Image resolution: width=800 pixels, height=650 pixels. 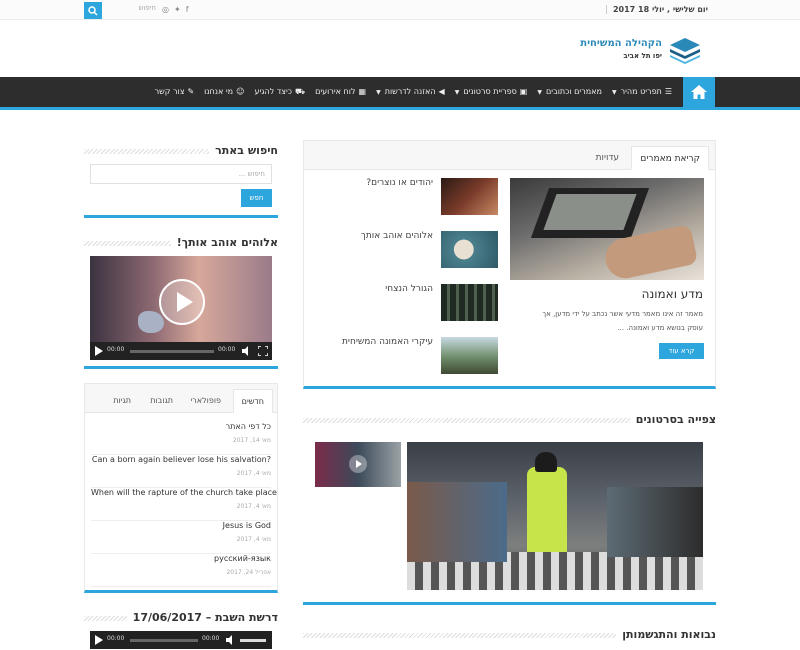 I want to click on recent-post-item: русский-язык אפריל 24, 2017, so click(x=181, y=570).